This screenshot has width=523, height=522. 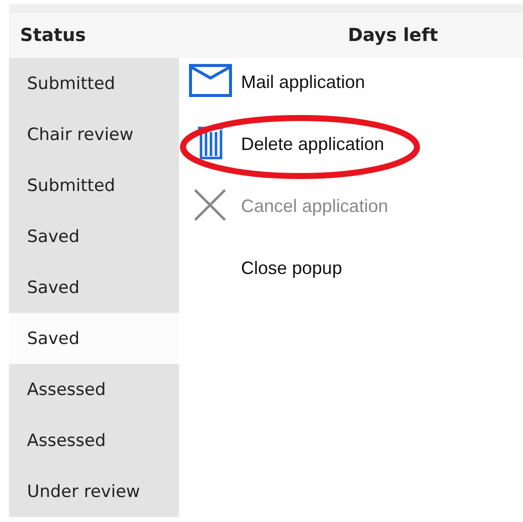 What do you see at coordinates (393, 35) in the screenshot?
I see `column-header: Days left` at bounding box center [393, 35].